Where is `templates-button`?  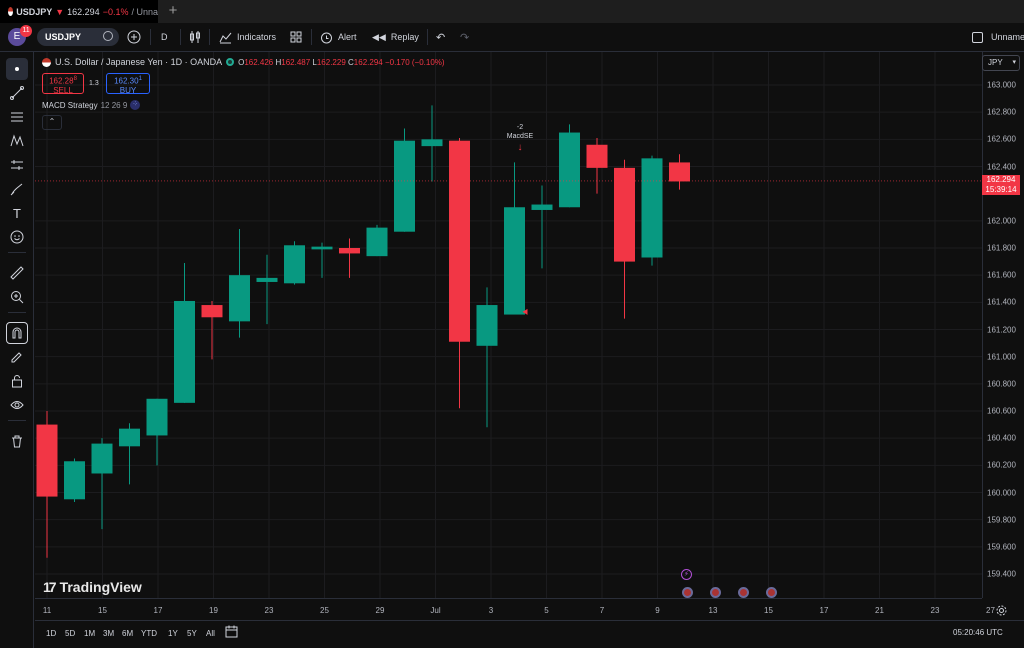 templates-button is located at coordinates (296, 37).